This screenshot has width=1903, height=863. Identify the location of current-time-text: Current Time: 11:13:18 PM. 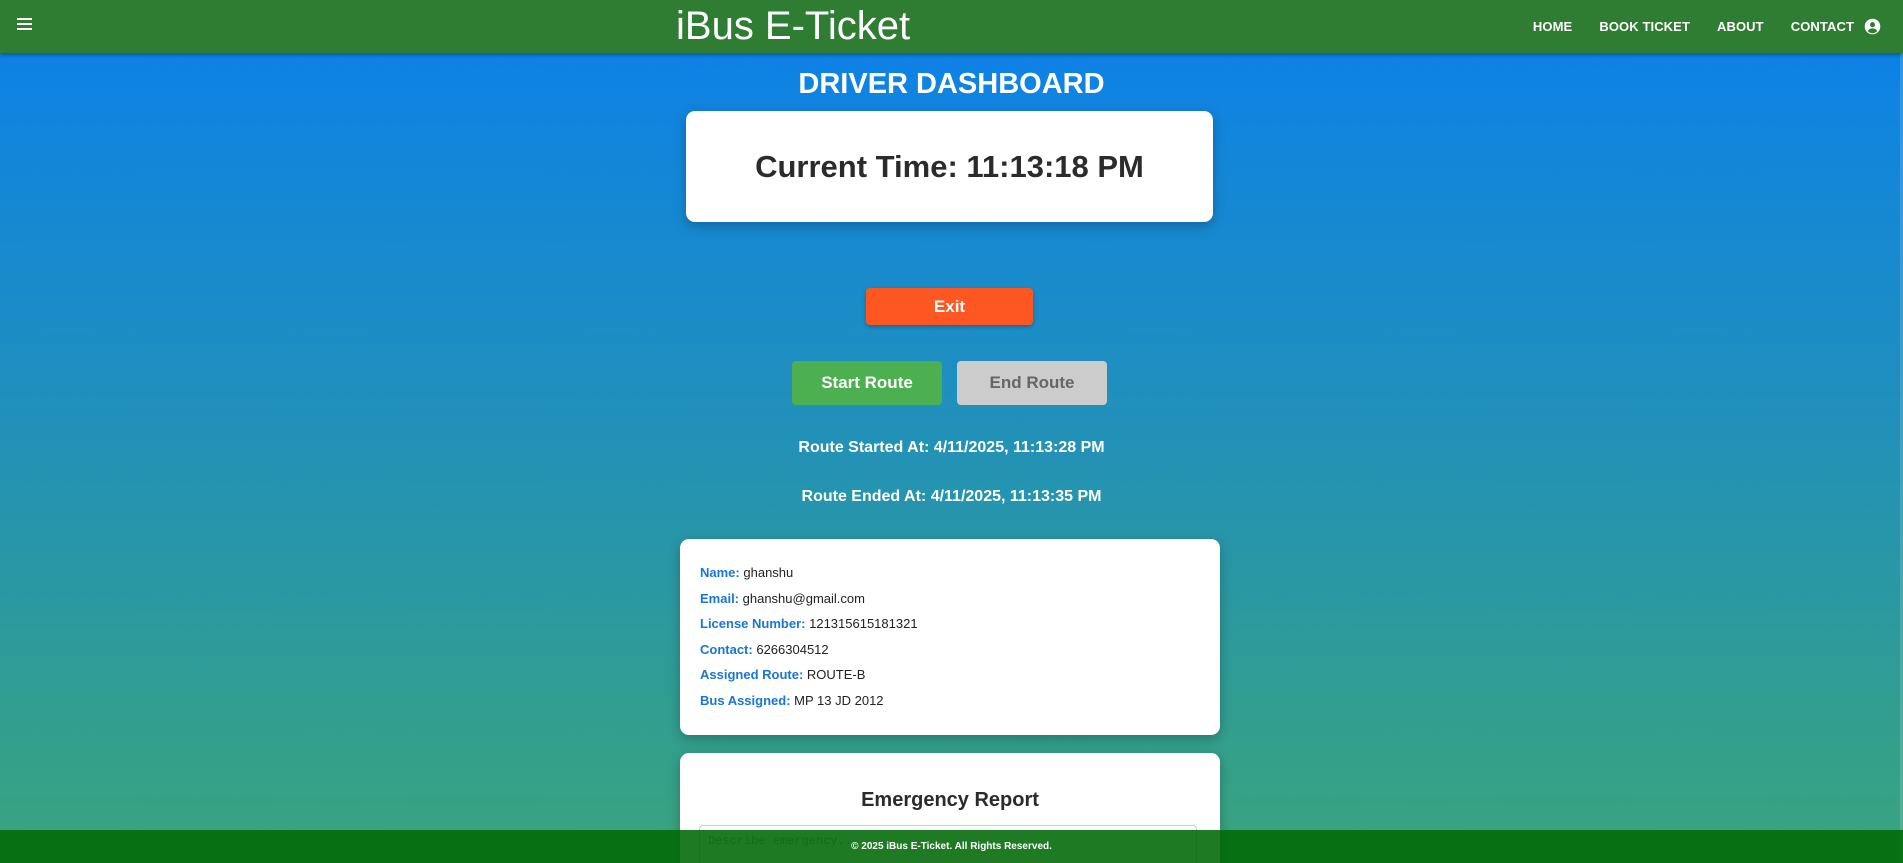
(949, 166).